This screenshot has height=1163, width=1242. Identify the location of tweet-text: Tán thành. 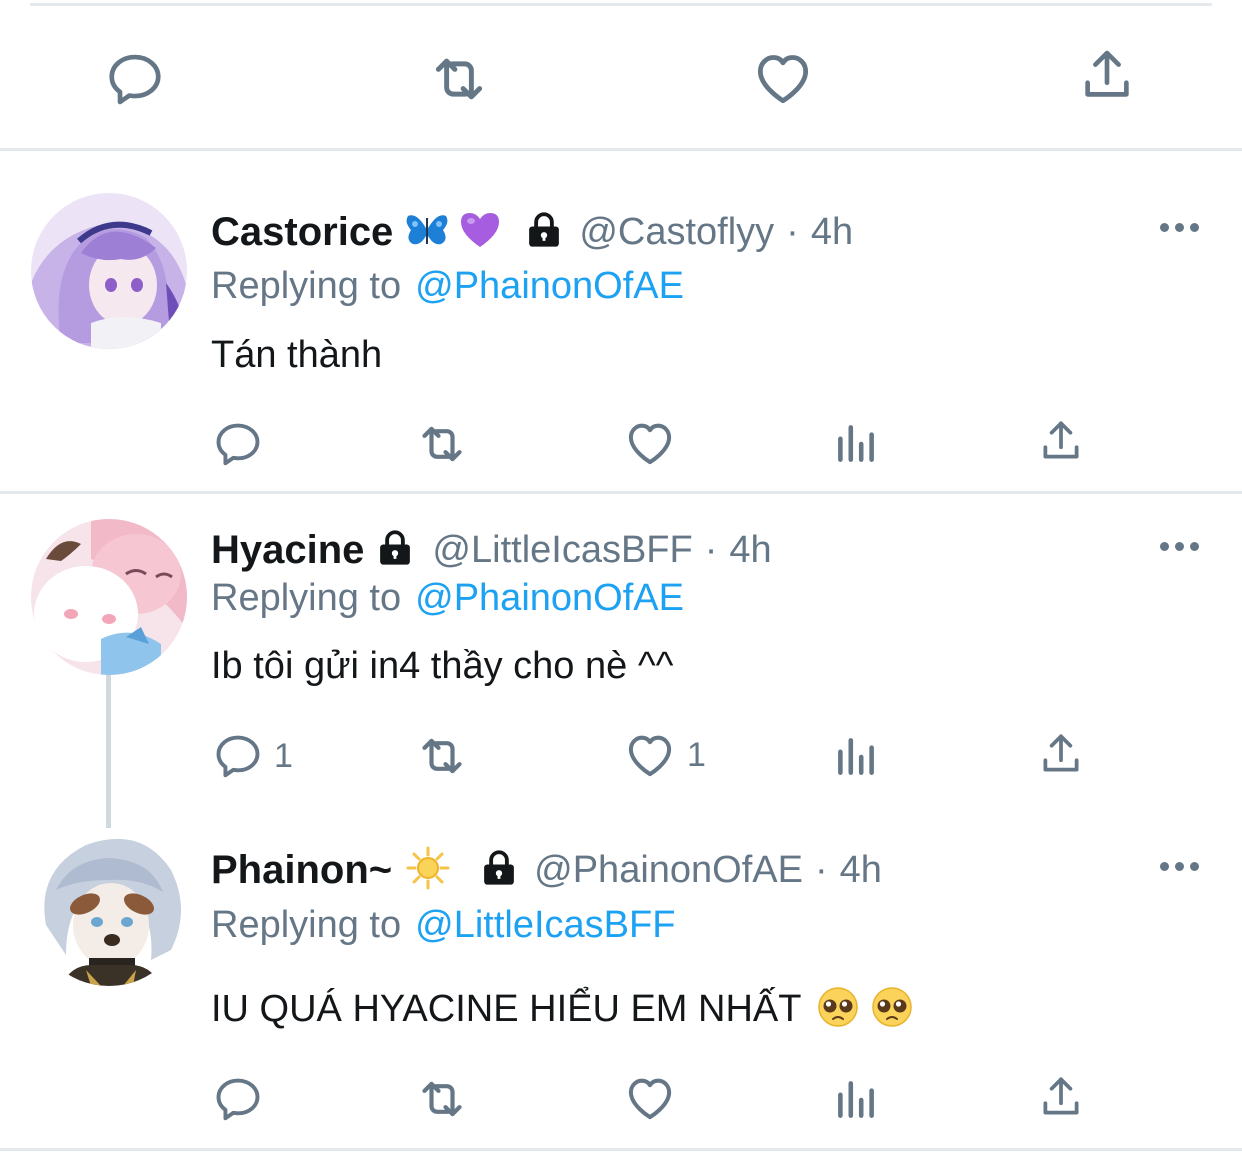
(297, 354).